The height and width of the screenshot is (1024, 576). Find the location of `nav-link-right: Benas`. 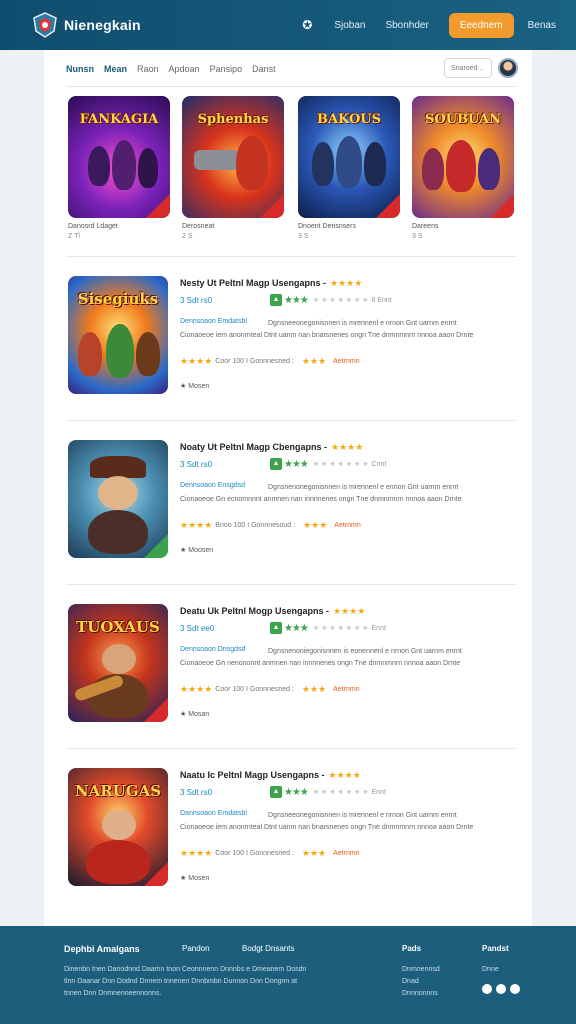

nav-link-right: Benas is located at coordinates (542, 25).